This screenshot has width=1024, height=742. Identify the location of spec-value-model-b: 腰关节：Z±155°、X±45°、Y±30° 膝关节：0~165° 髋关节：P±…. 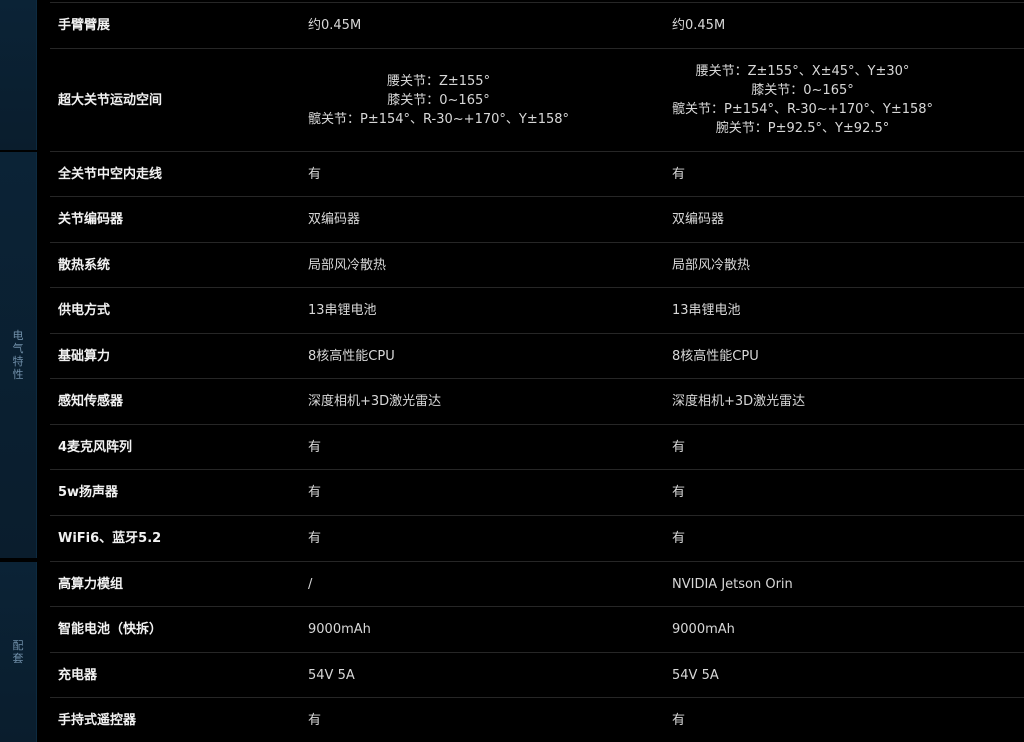
(802, 100).